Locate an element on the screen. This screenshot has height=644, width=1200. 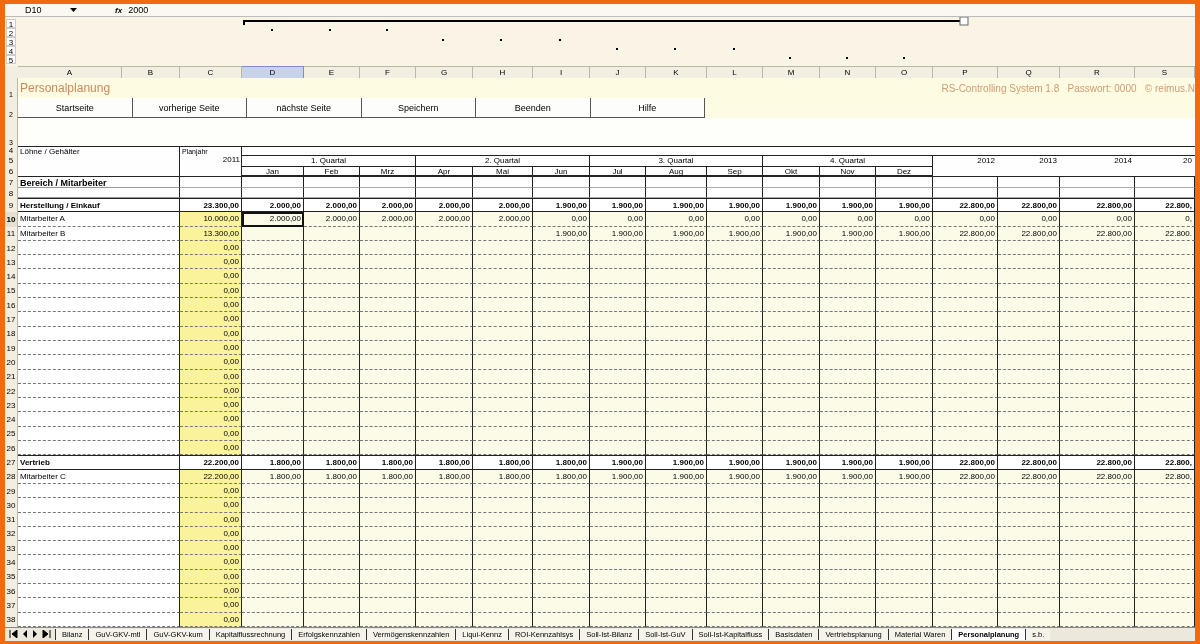
row-header: 33 is located at coordinates (11, 548).